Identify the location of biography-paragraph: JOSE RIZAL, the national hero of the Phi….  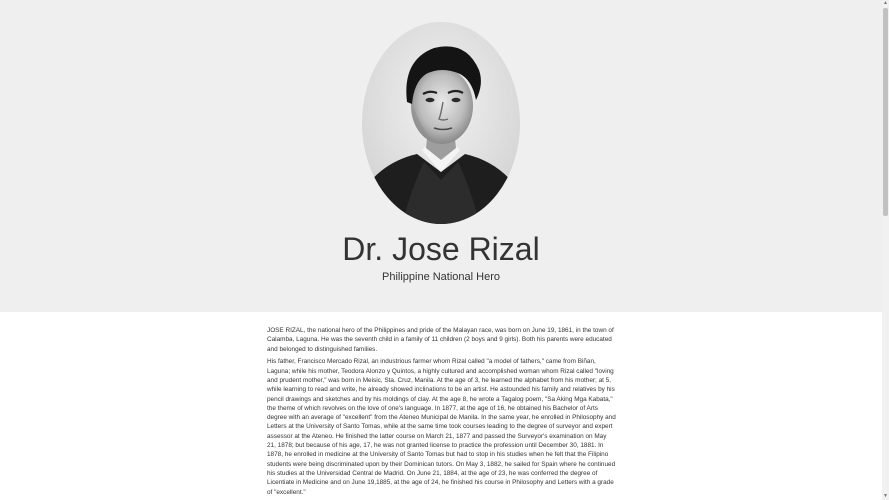
(440, 340).